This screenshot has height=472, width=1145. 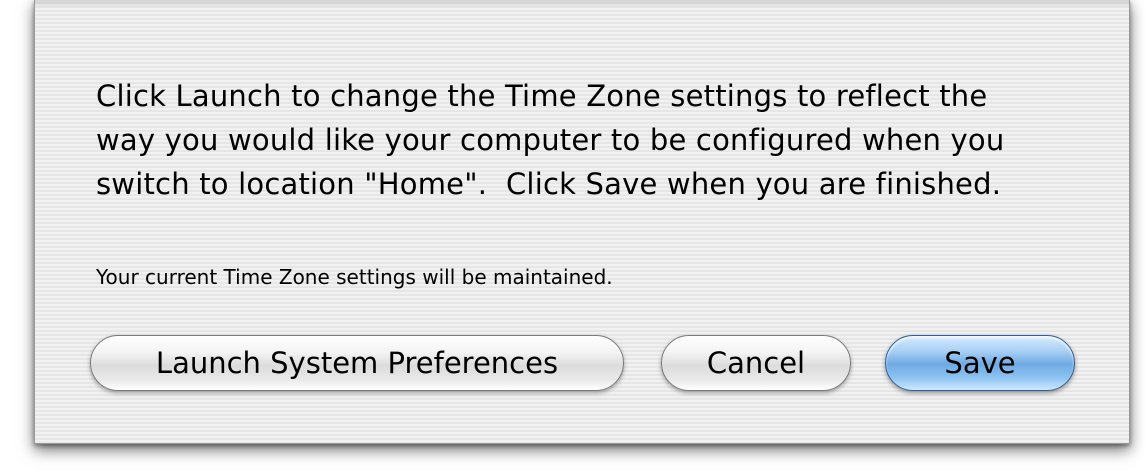 What do you see at coordinates (357, 363) in the screenshot?
I see `launch-system-preferences-button: Launch System Preferences` at bounding box center [357, 363].